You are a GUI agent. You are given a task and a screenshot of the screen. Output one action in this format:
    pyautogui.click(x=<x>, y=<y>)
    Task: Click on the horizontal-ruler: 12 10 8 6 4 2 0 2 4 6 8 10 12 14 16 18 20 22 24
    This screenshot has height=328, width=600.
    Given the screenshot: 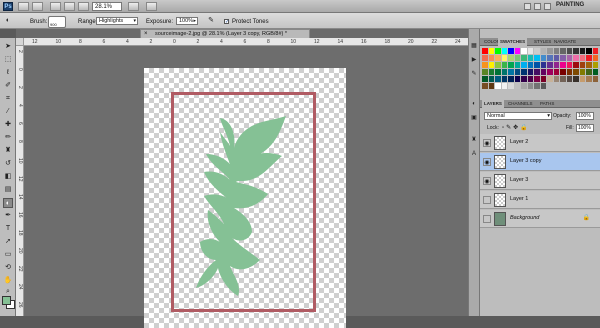 What is the action you would take?
    pyautogui.click(x=246, y=42)
    